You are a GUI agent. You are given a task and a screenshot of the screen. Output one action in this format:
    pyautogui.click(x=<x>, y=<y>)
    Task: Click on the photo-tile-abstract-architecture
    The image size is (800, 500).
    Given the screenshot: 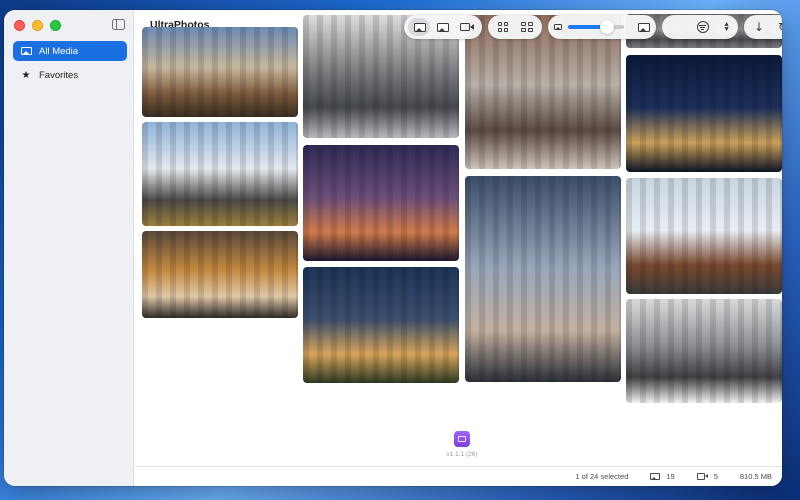 What is the action you would take?
    pyautogui.click(x=704, y=351)
    